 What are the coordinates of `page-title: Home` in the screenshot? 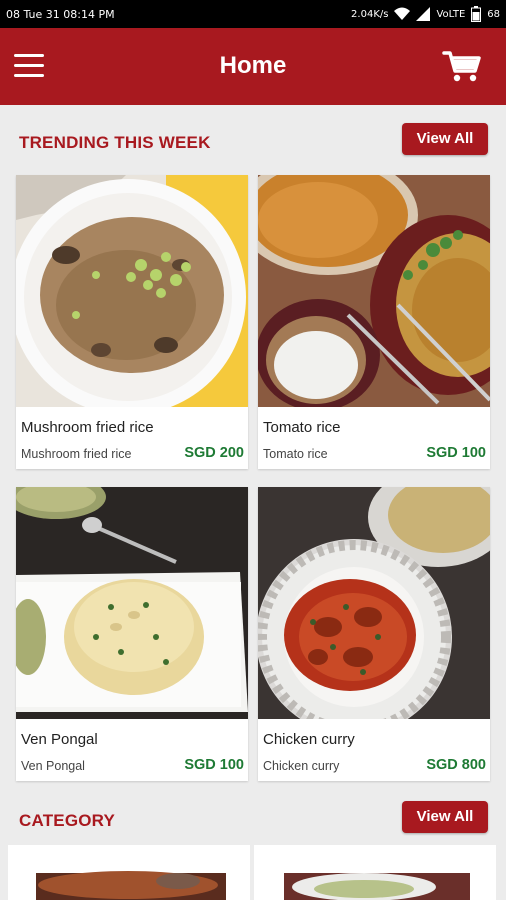 It's located at (253, 65).